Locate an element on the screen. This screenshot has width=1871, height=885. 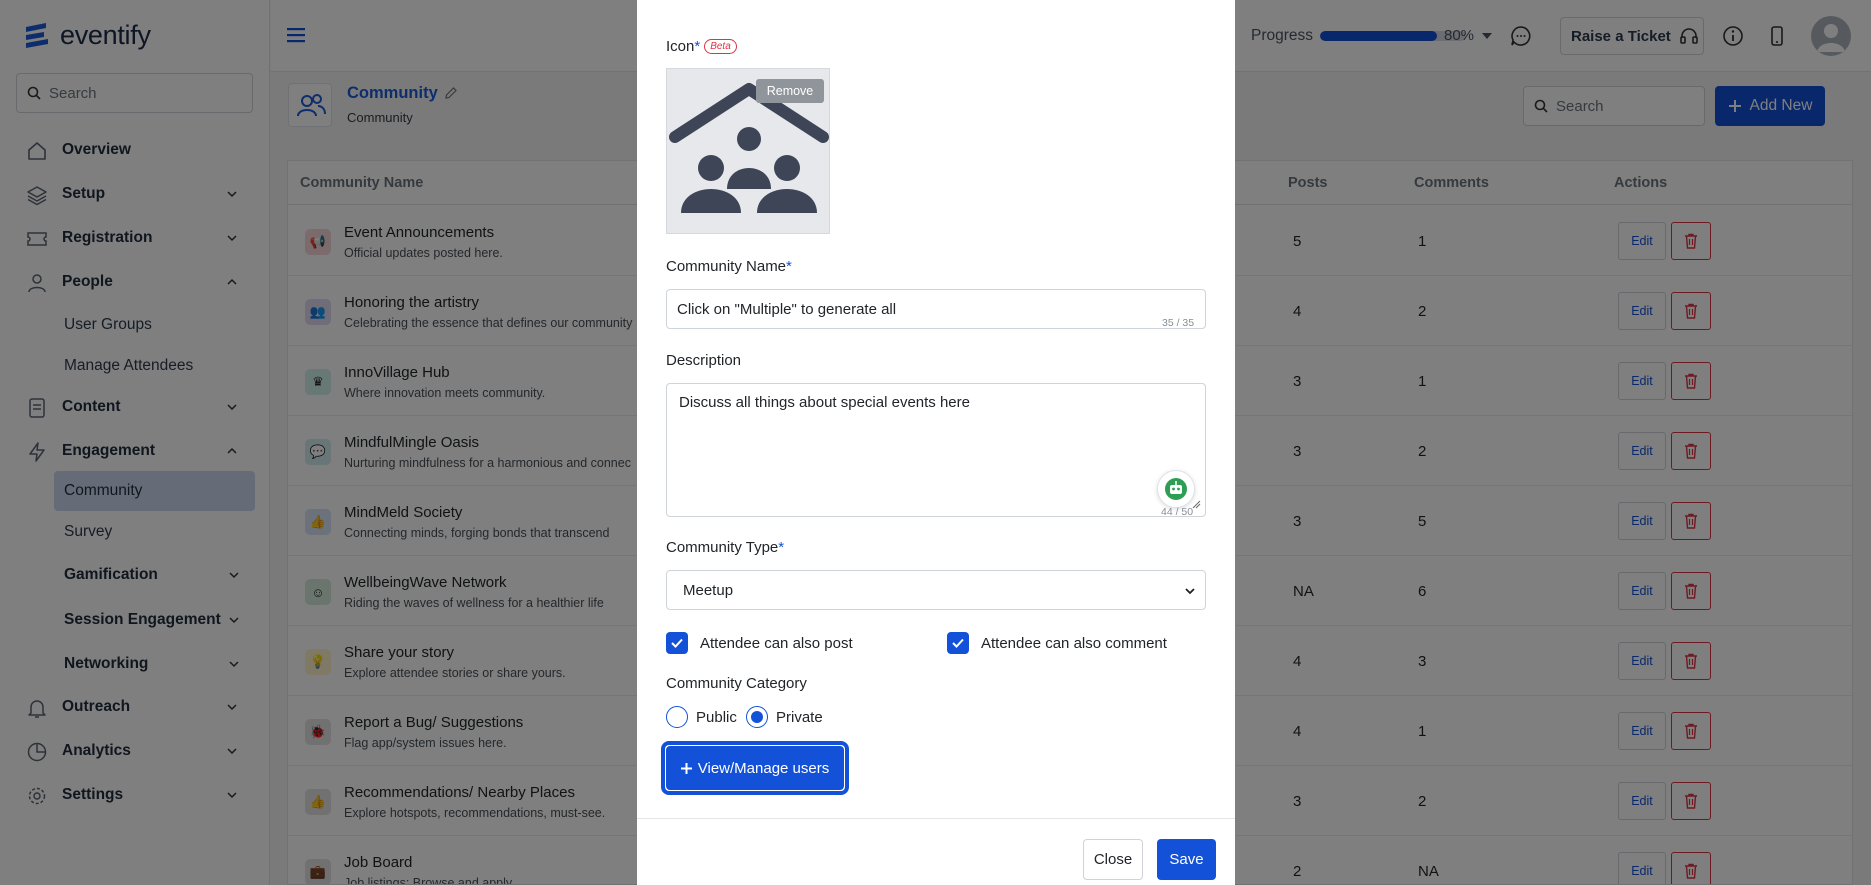
name-char-counter: 35 / 35 is located at coordinates (1178, 323).